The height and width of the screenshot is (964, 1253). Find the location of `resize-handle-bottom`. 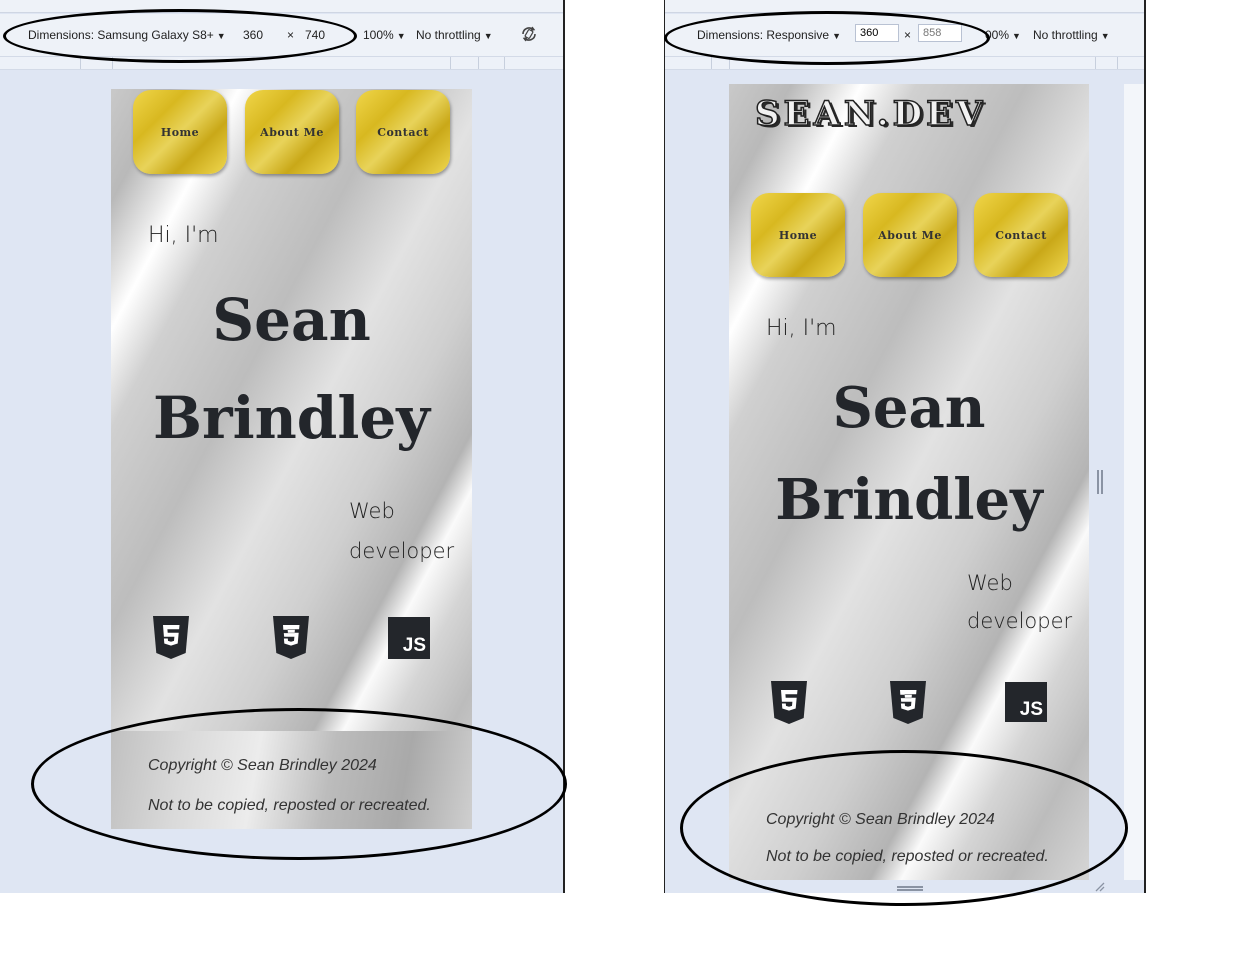

resize-handle-bottom is located at coordinates (910, 888).